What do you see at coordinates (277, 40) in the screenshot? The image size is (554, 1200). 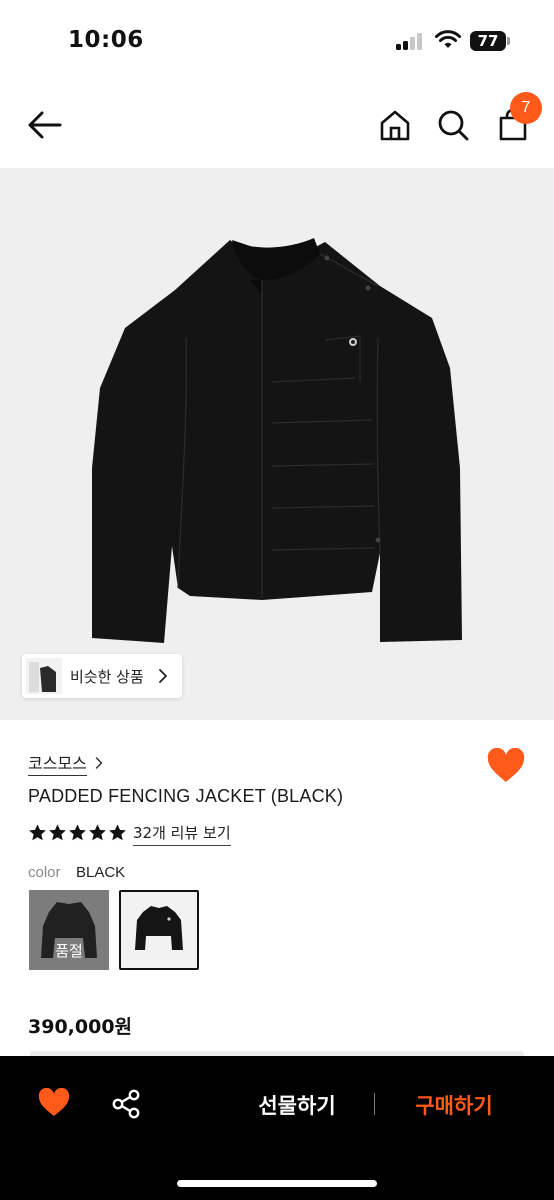 I see `status-bar: 10:06 77` at bounding box center [277, 40].